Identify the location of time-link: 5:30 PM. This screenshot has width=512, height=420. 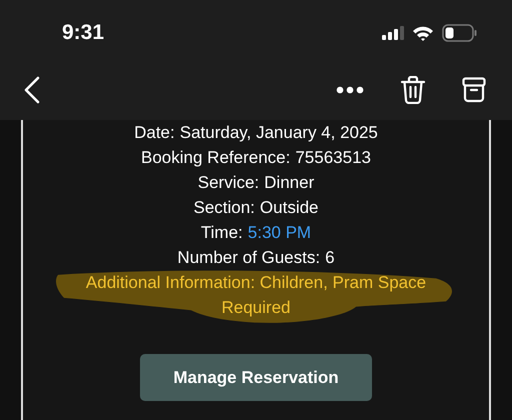
(280, 232).